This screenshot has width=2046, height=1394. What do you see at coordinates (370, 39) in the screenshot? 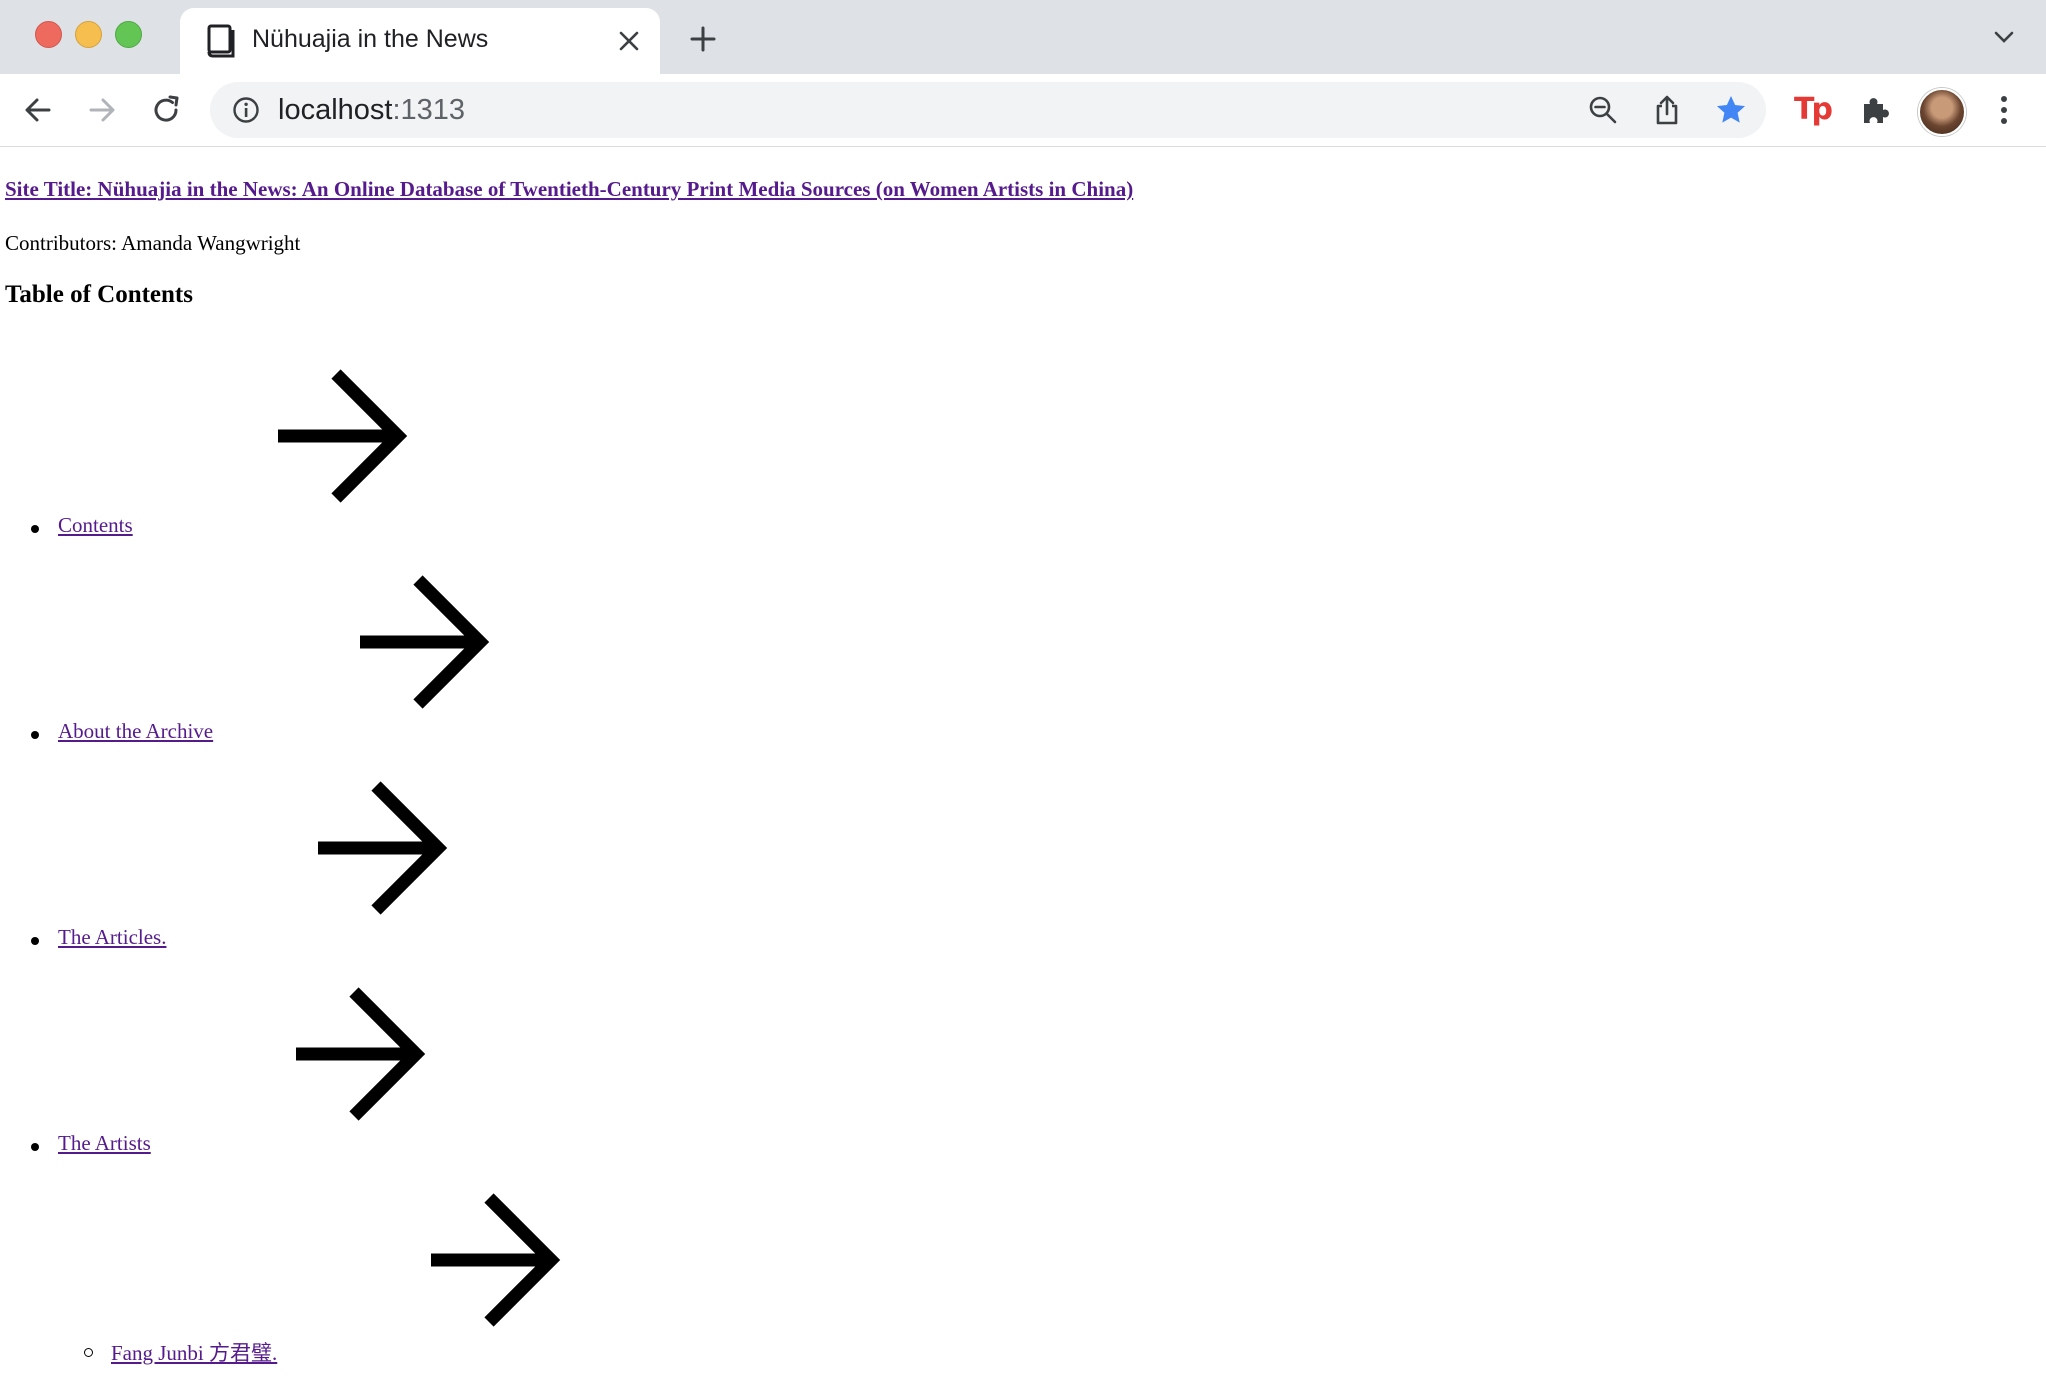
I see `tab-title: Nühuajia in the News` at bounding box center [370, 39].